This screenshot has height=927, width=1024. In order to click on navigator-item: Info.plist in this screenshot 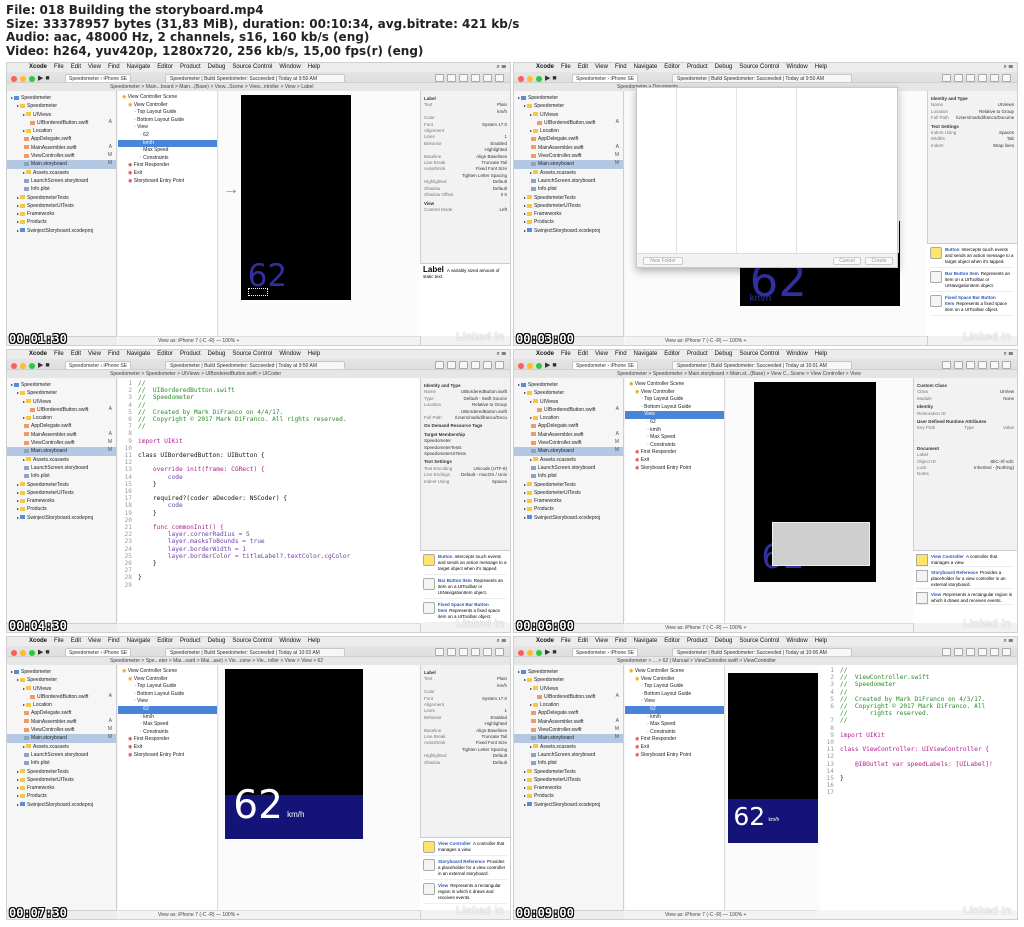, I will do `click(61, 763)`.